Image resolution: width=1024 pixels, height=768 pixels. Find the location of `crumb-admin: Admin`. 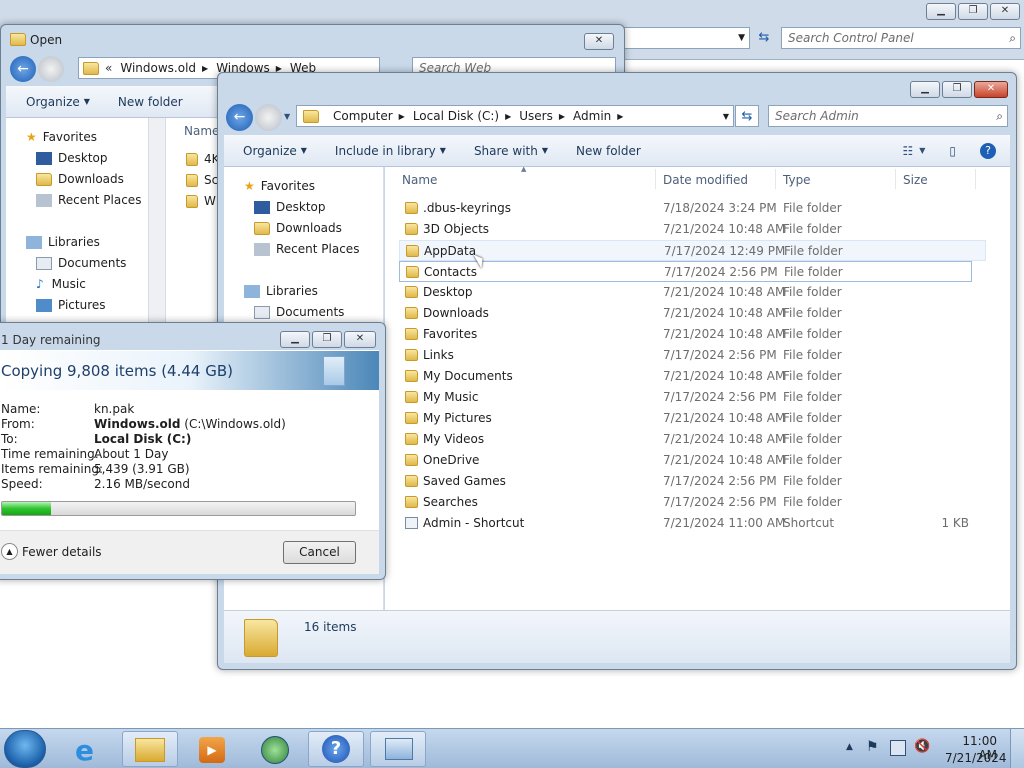

crumb-admin: Admin is located at coordinates (592, 116).